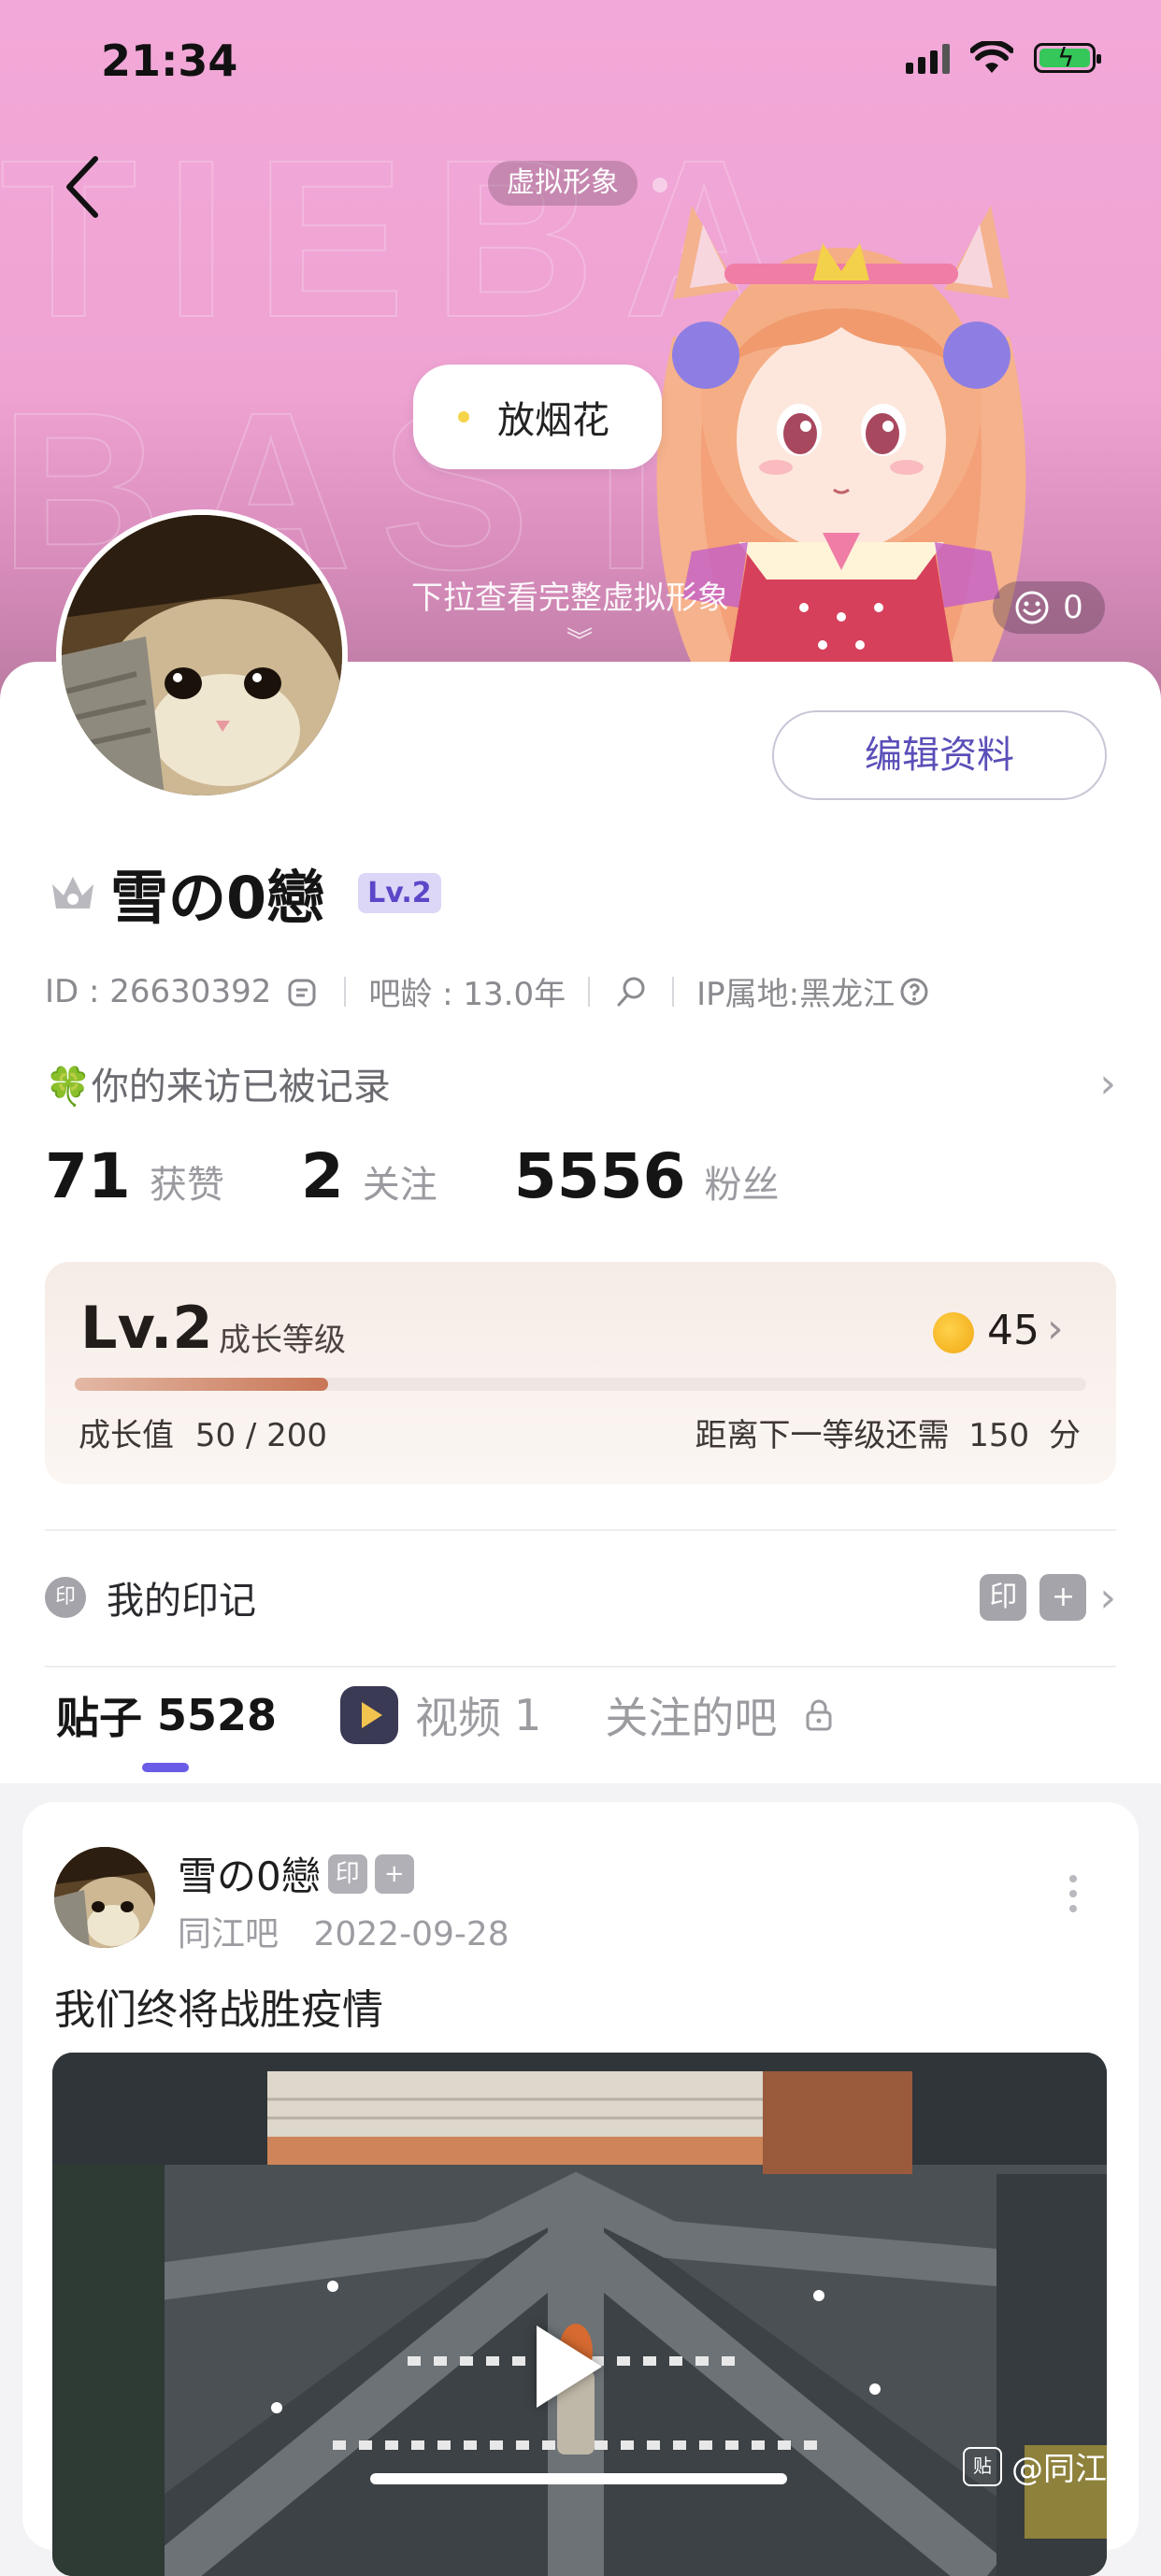 The width and height of the screenshot is (1161, 2576). I want to click on post-meta: 同江吧 2022-09-28, so click(343, 1931).